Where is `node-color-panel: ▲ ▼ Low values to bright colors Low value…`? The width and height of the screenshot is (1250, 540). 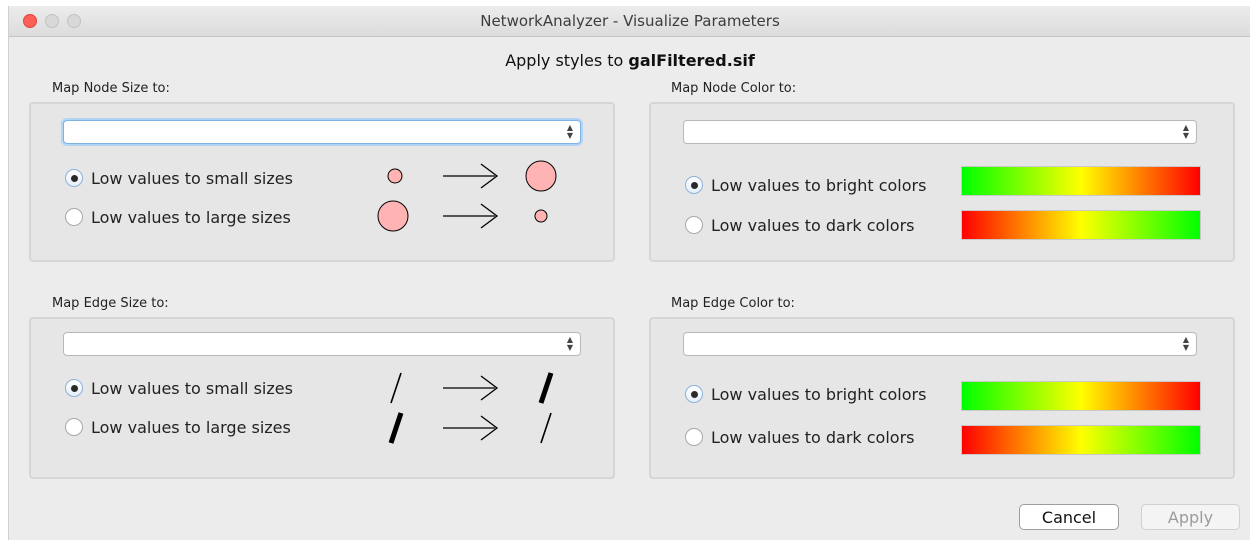 node-color-panel: ▲ ▼ Low values to bright colors Low value… is located at coordinates (942, 182).